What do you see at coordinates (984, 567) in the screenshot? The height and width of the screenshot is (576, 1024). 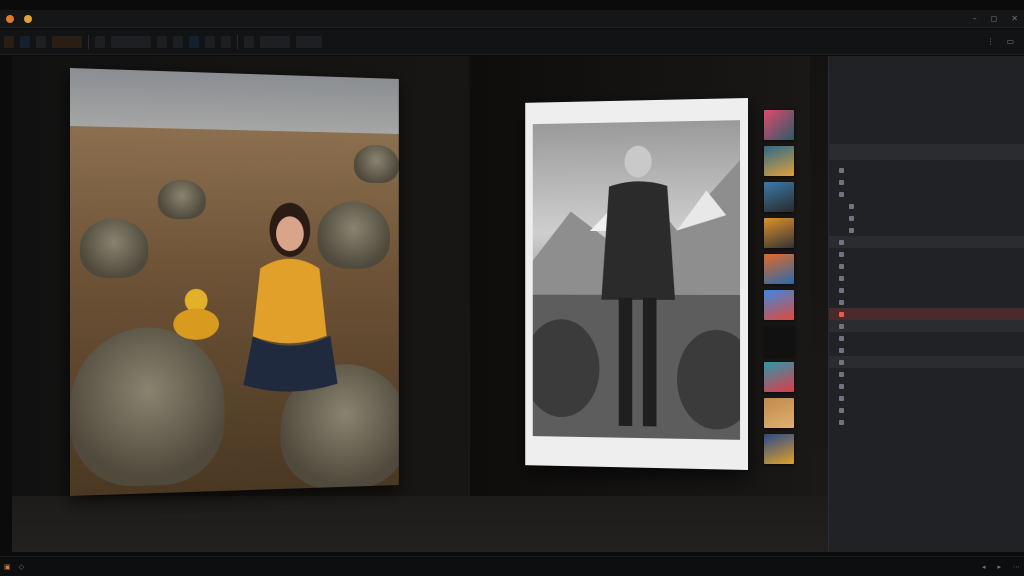 I see `status-icon-right-1: ◂` at bounding box center [984, 567].